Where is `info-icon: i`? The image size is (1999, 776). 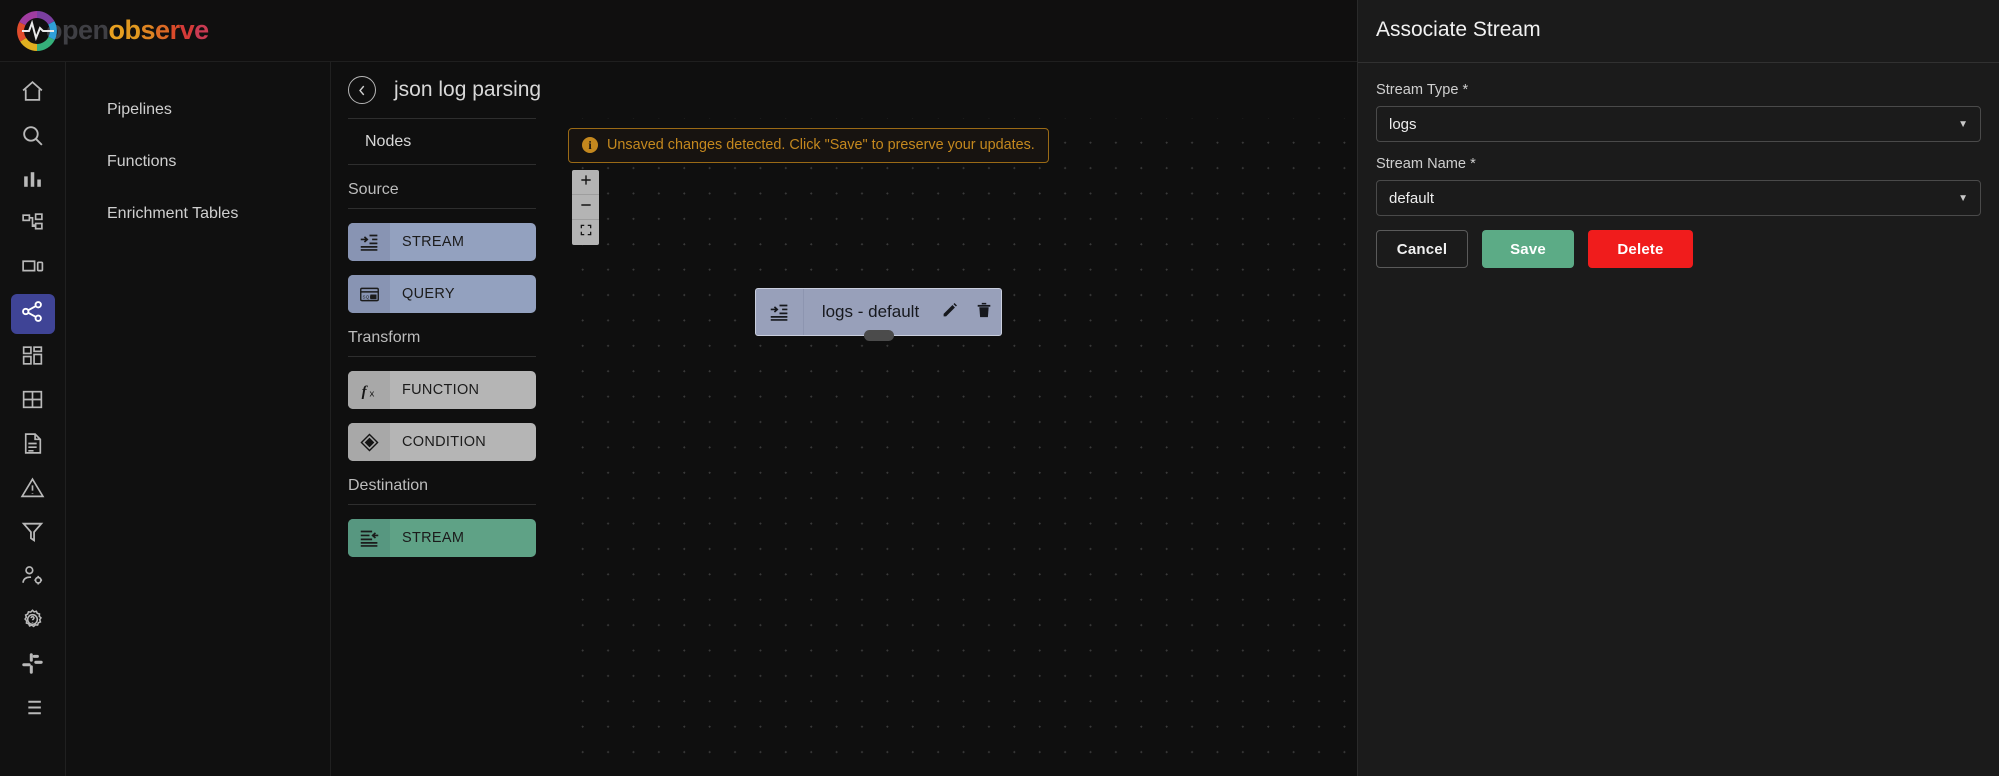
info-icon: i is located at coordinates (590, 145).